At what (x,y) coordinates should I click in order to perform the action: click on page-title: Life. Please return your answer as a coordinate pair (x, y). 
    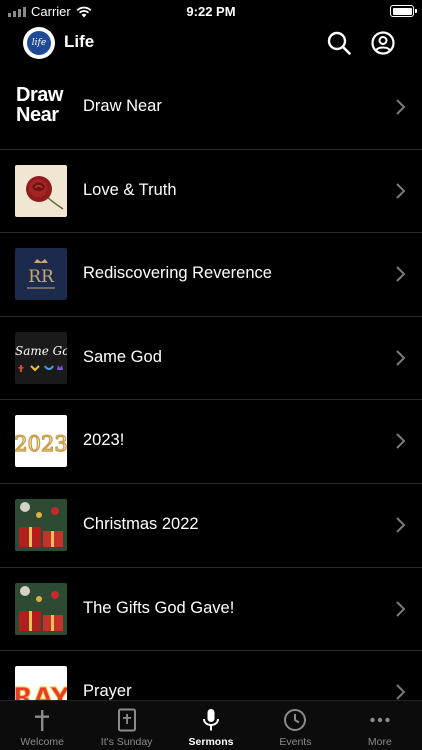
    Looking at the image, I should click on (79, 41).